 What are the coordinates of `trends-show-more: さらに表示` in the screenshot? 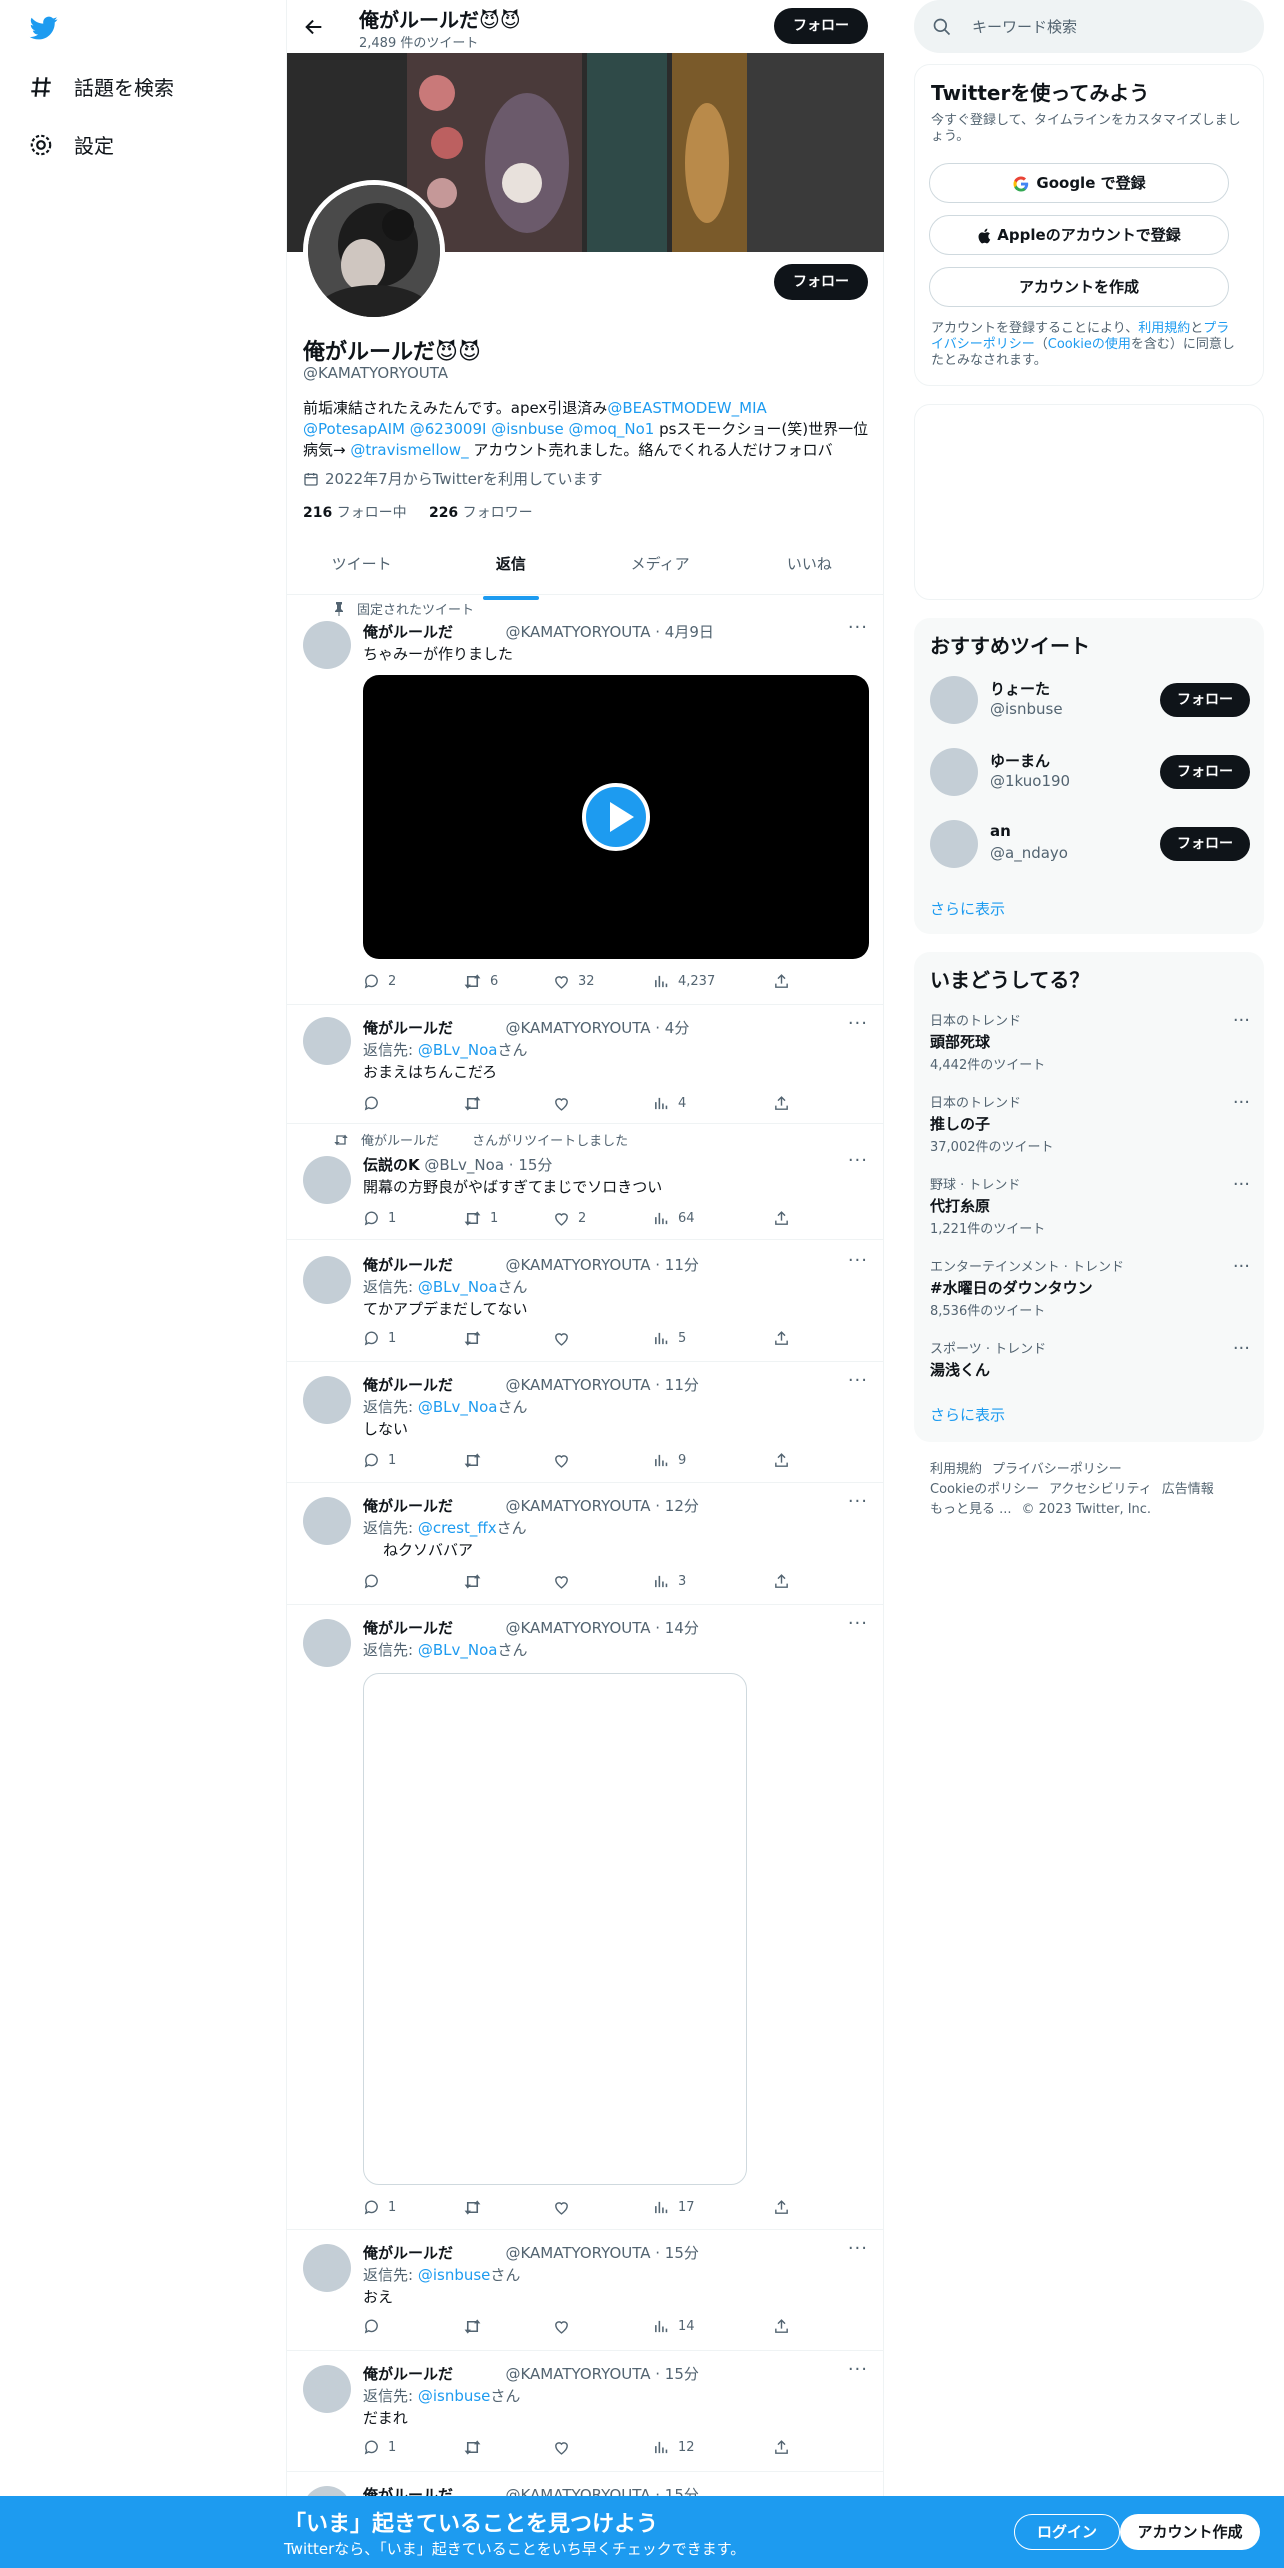 It's located at (967, 1414).